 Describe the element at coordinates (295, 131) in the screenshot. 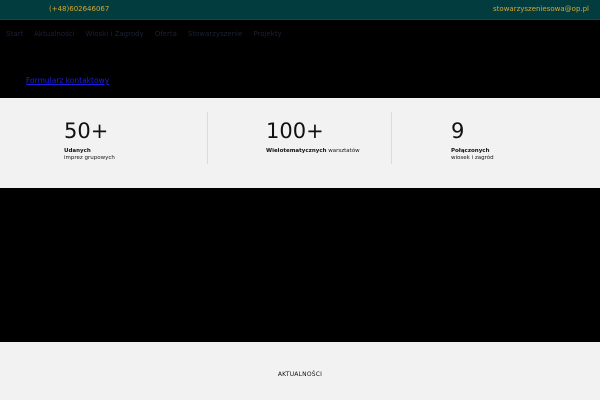

I see `stat-number: 100+` at that location.